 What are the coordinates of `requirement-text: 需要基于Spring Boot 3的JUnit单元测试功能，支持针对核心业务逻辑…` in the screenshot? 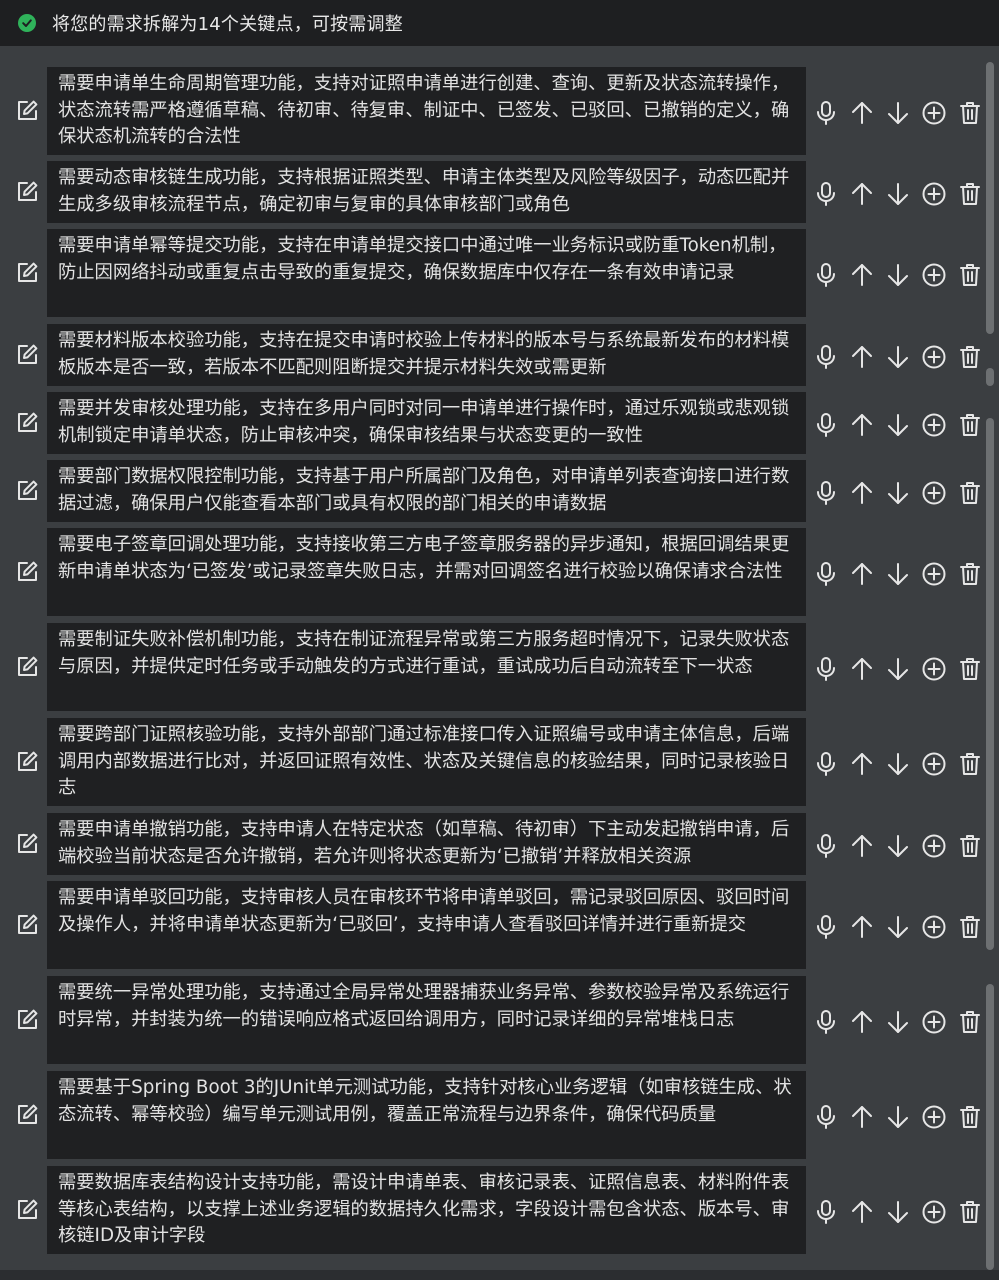 It's located at (426, 1115).